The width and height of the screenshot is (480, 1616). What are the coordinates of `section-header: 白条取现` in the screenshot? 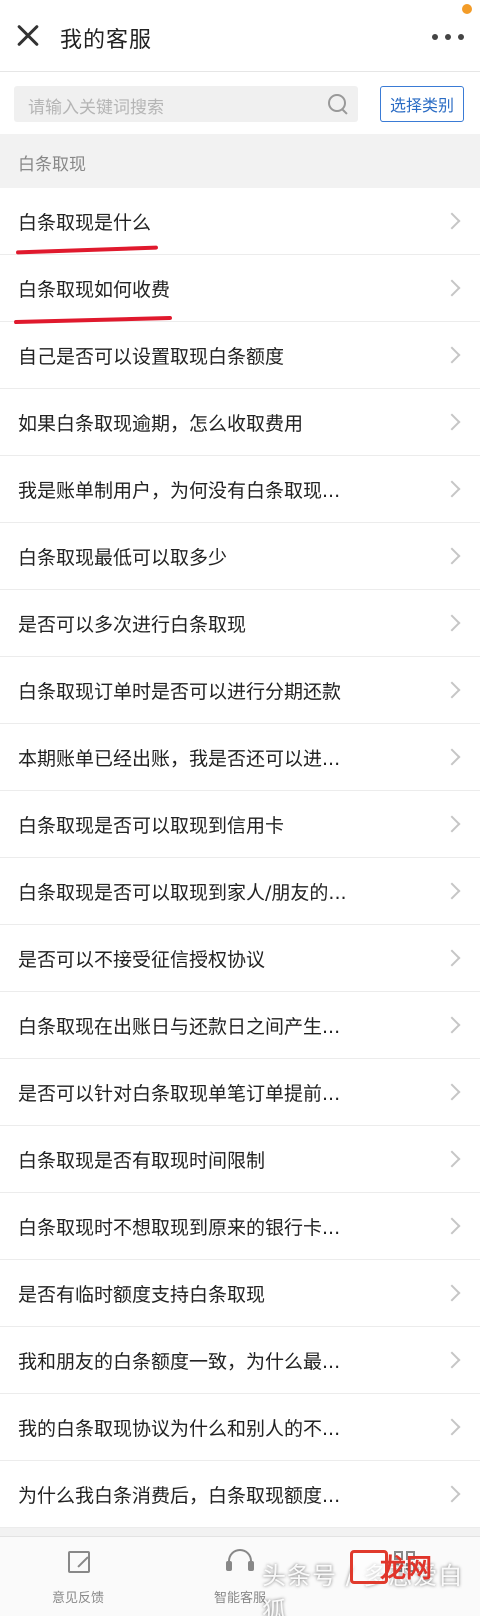 It's located at (240, 161).